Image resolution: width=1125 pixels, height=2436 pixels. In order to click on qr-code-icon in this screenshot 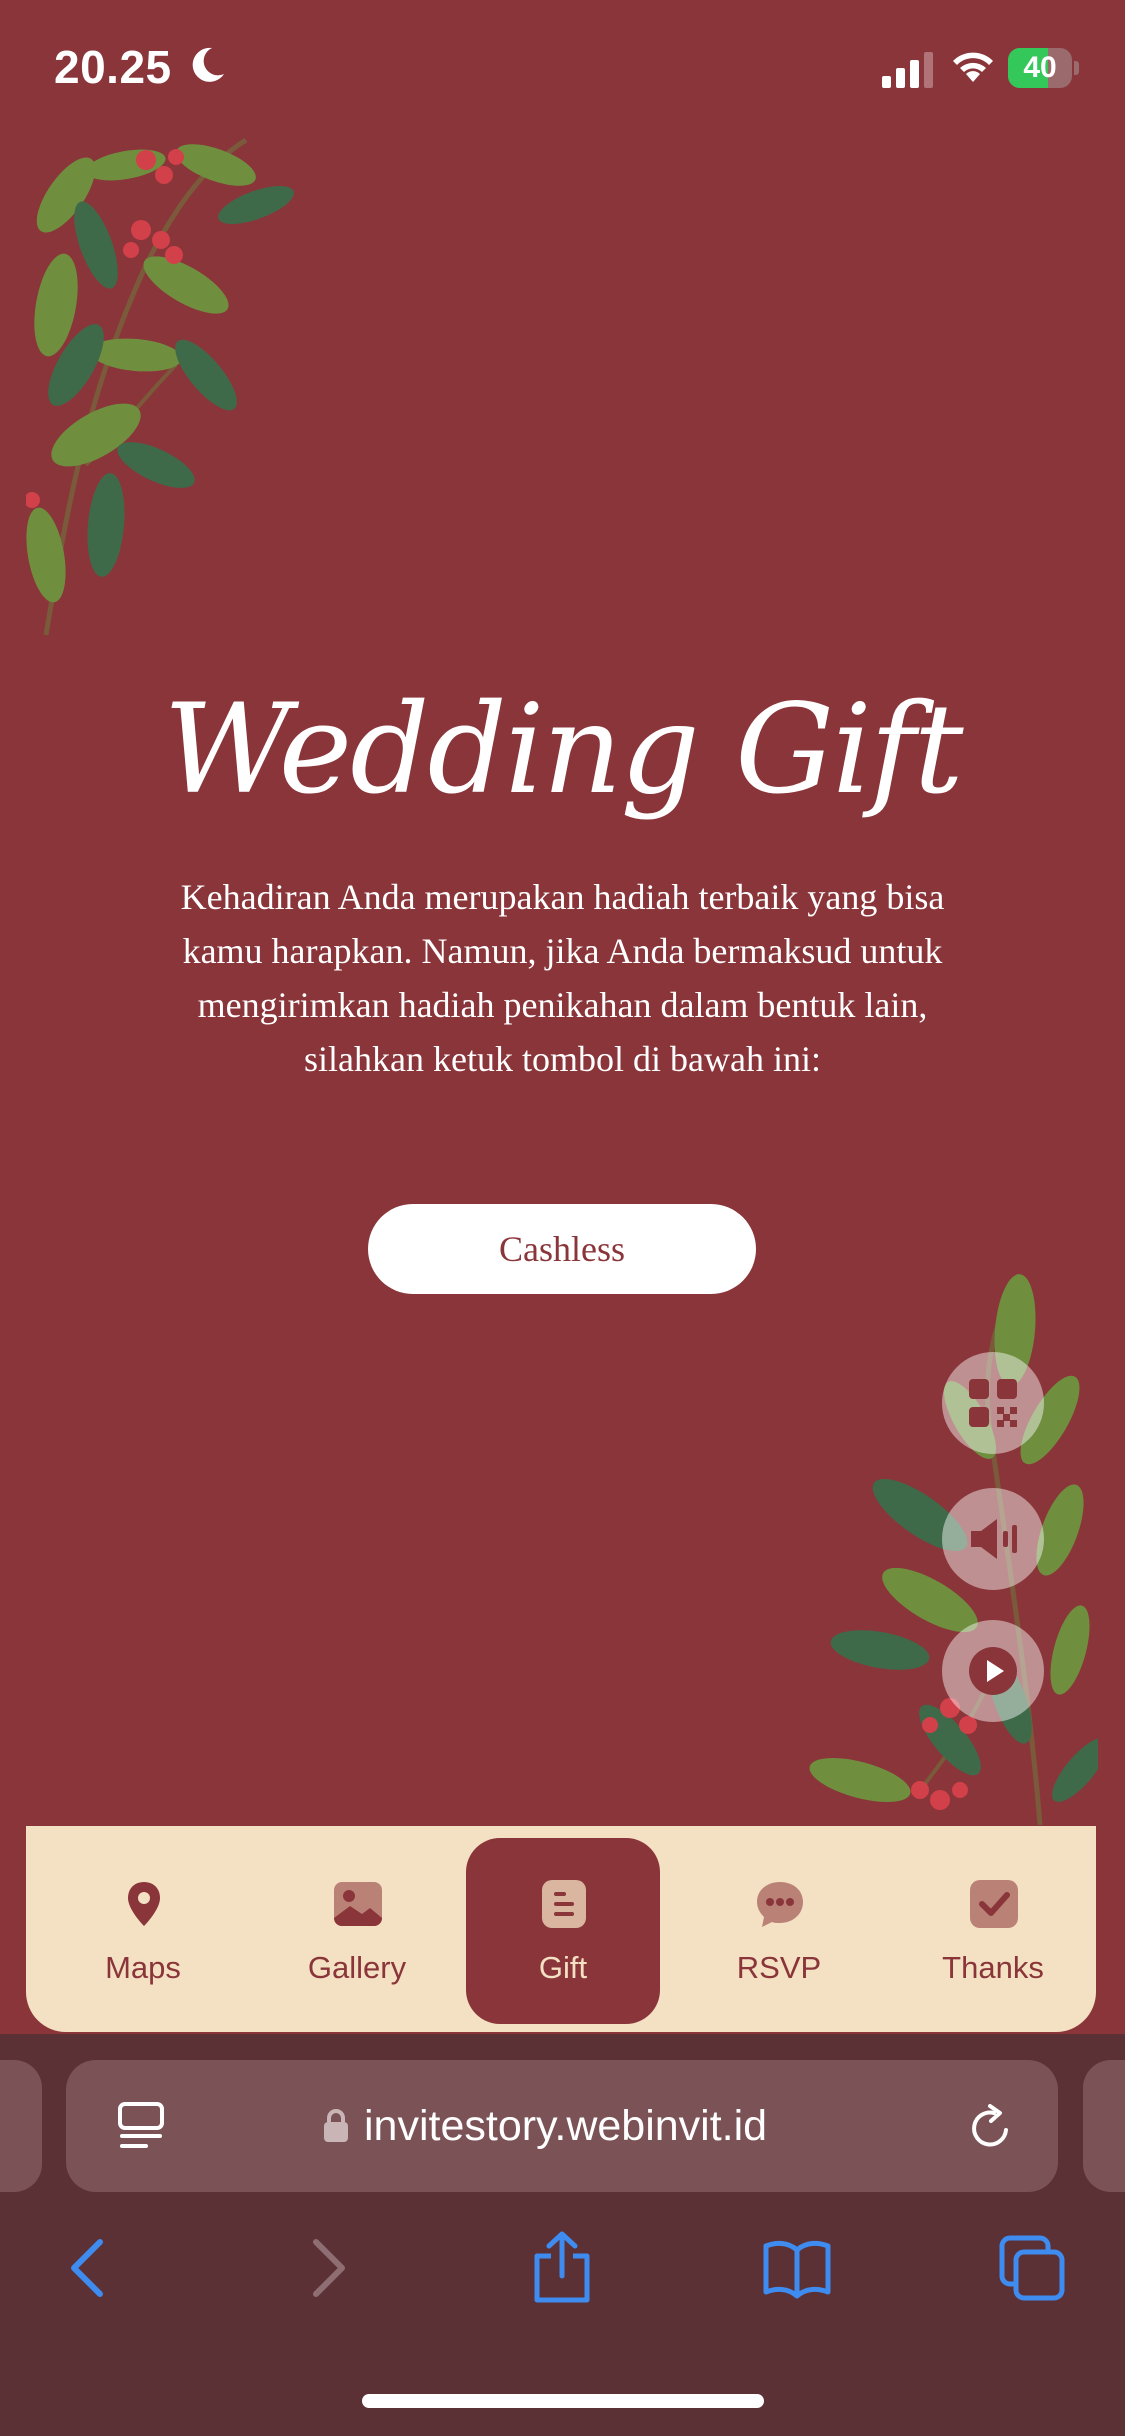, I will do `click(993, 1403)`.